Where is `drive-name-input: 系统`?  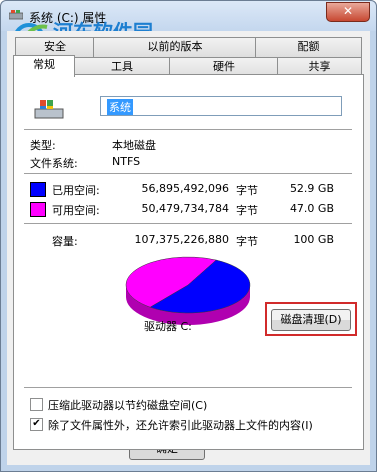 drive-name-input: 系统 is located at coordinates (221, 106).